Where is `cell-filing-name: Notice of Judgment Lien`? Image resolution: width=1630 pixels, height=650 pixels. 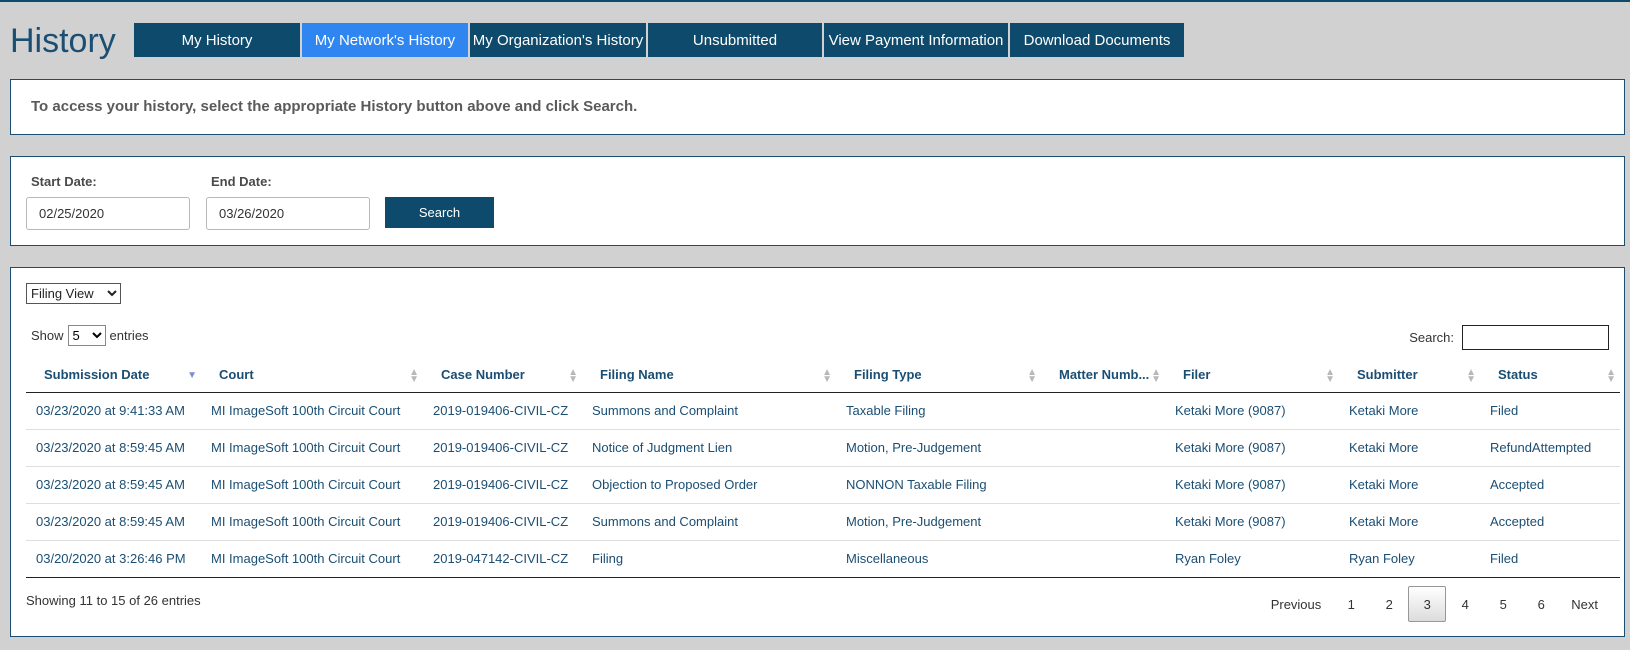
cell-filing-name: Notice of Judgment Lien is located at coordinates (709, 448).